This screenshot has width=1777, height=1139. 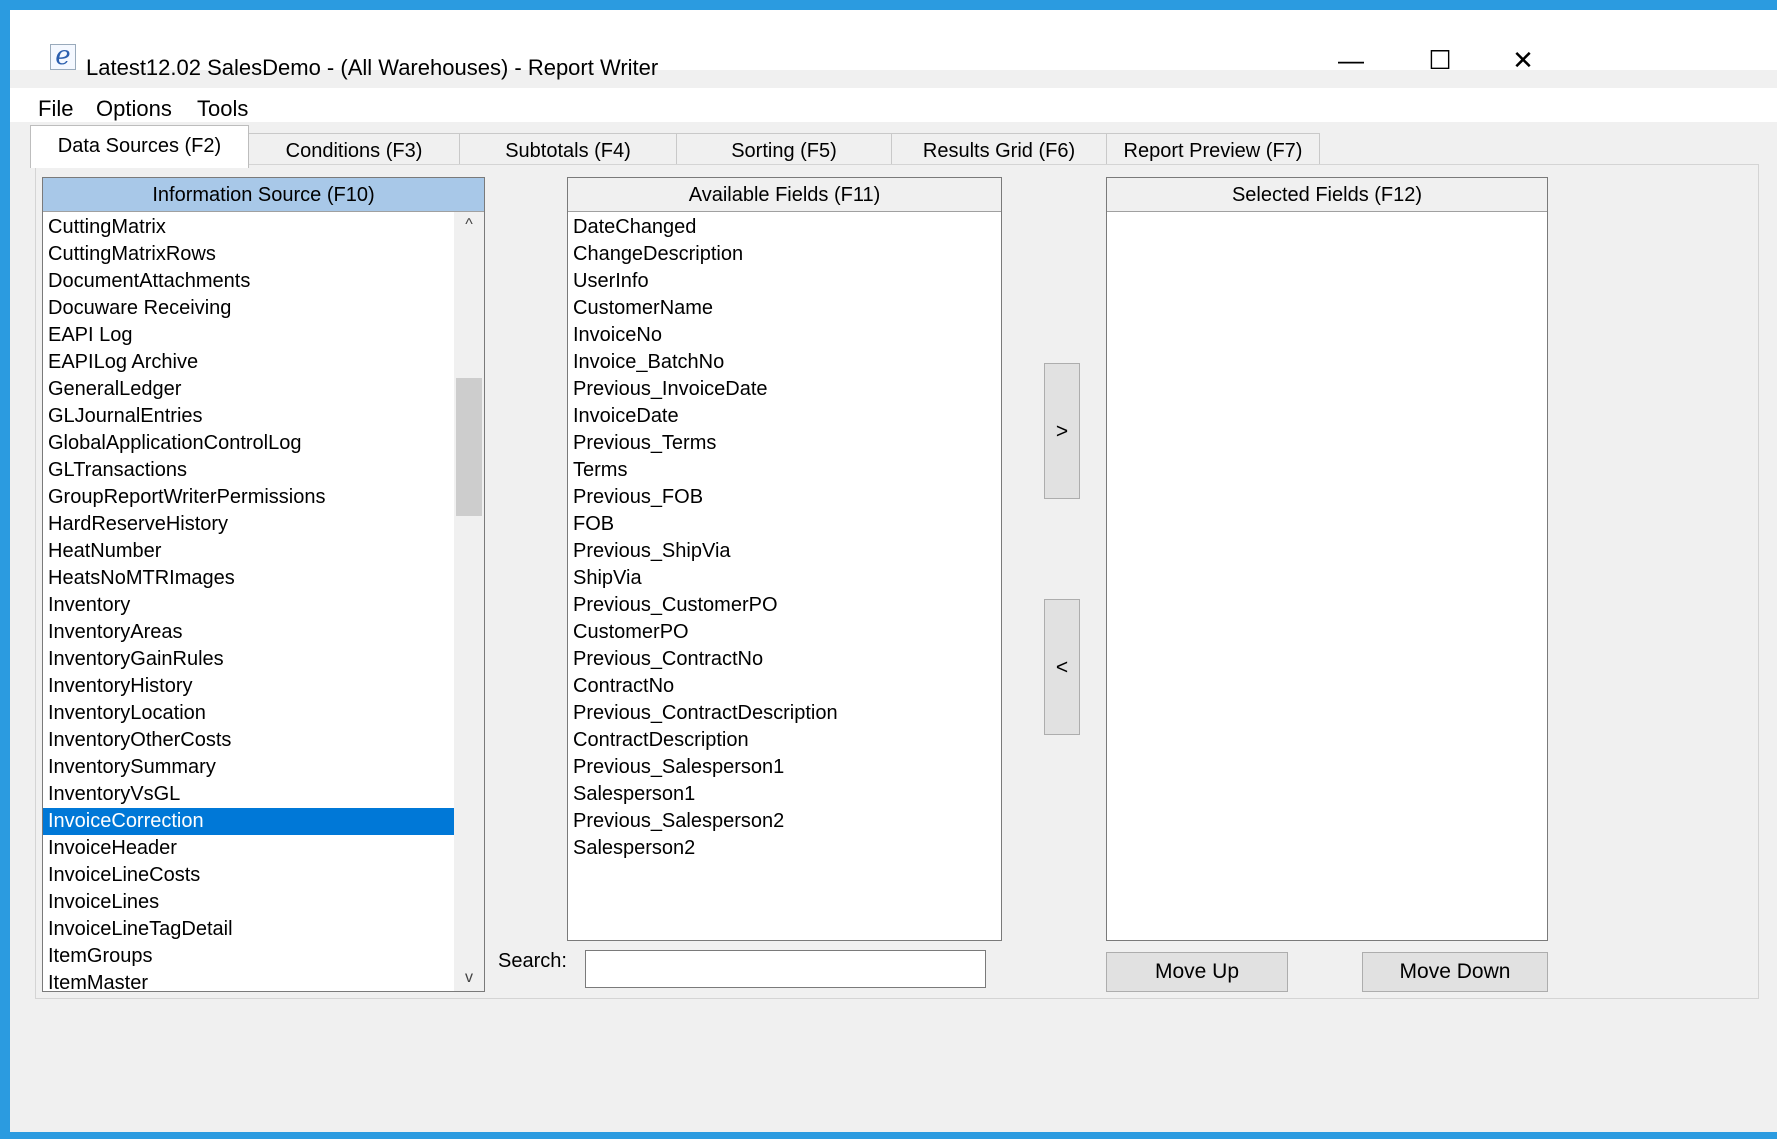 What do you see at coordinates (1327, 195) in the screenshot?
I see `selected-fields-header: Selected Fields (F12)` at bounding box center [1327, 195].